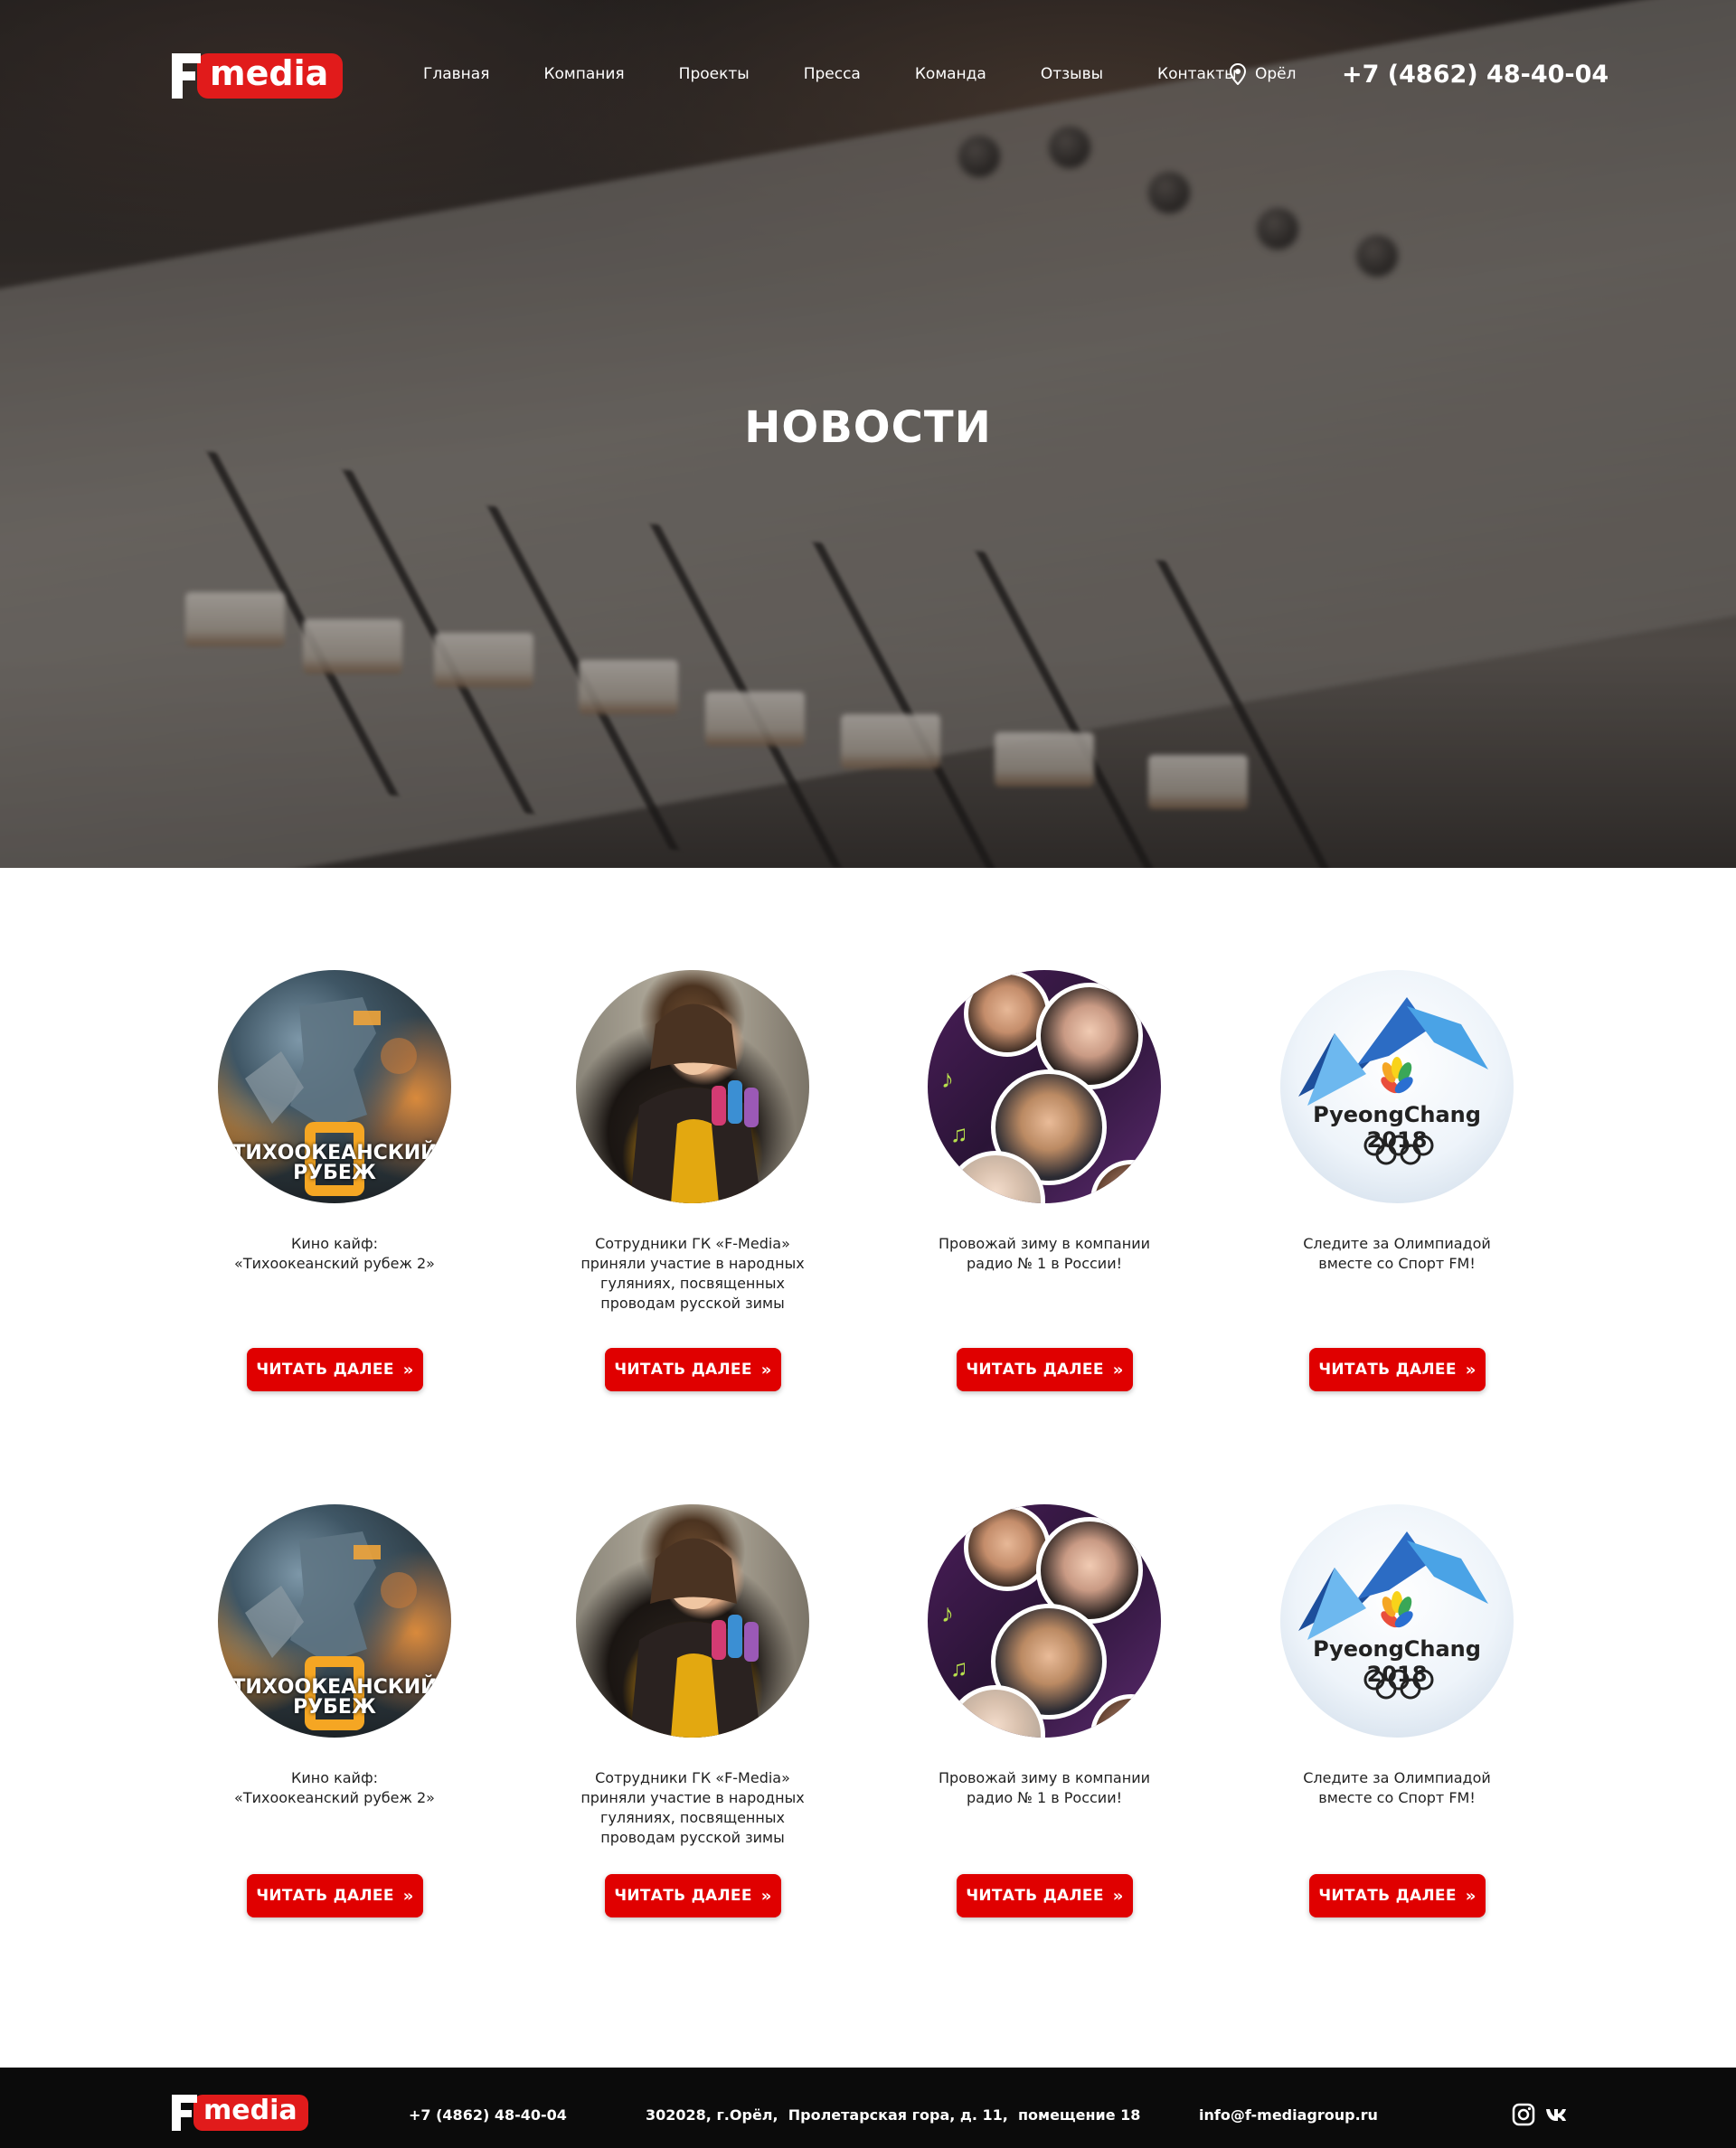 The height and width of the screenshot is (2148, 1736). I want to click on city-label: Орёл, so click(1276, 74).